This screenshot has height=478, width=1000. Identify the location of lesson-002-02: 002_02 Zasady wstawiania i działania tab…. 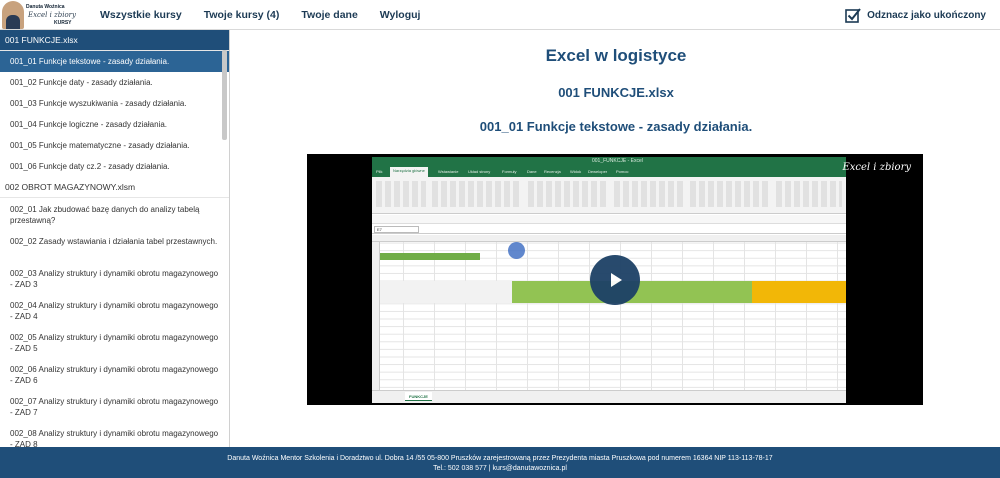
(114, 246).